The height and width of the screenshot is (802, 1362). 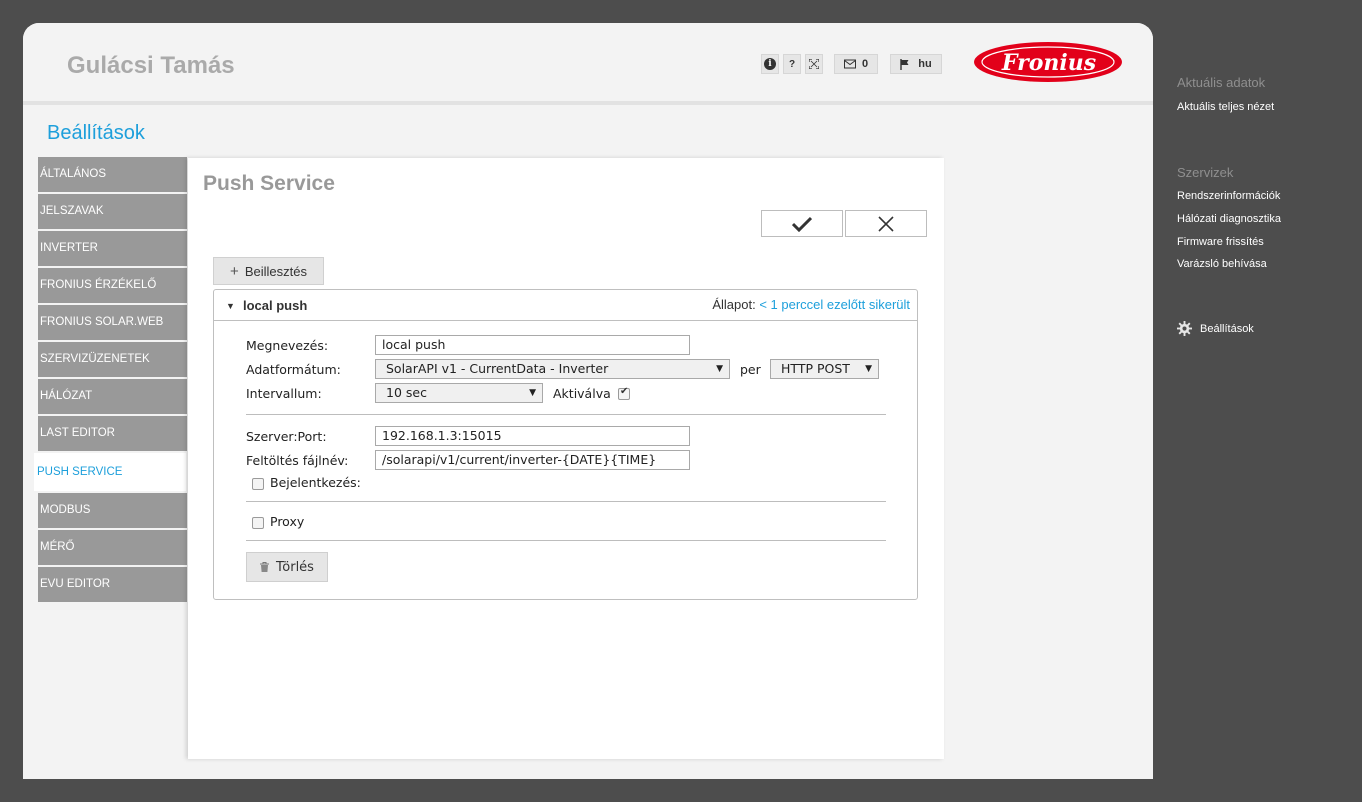 What do you see at coordinates (1229, 219) in the screenshot?
I see `link-network-diagnostics: Hálózati diagnosztika` at bounding box center [1229, 219].